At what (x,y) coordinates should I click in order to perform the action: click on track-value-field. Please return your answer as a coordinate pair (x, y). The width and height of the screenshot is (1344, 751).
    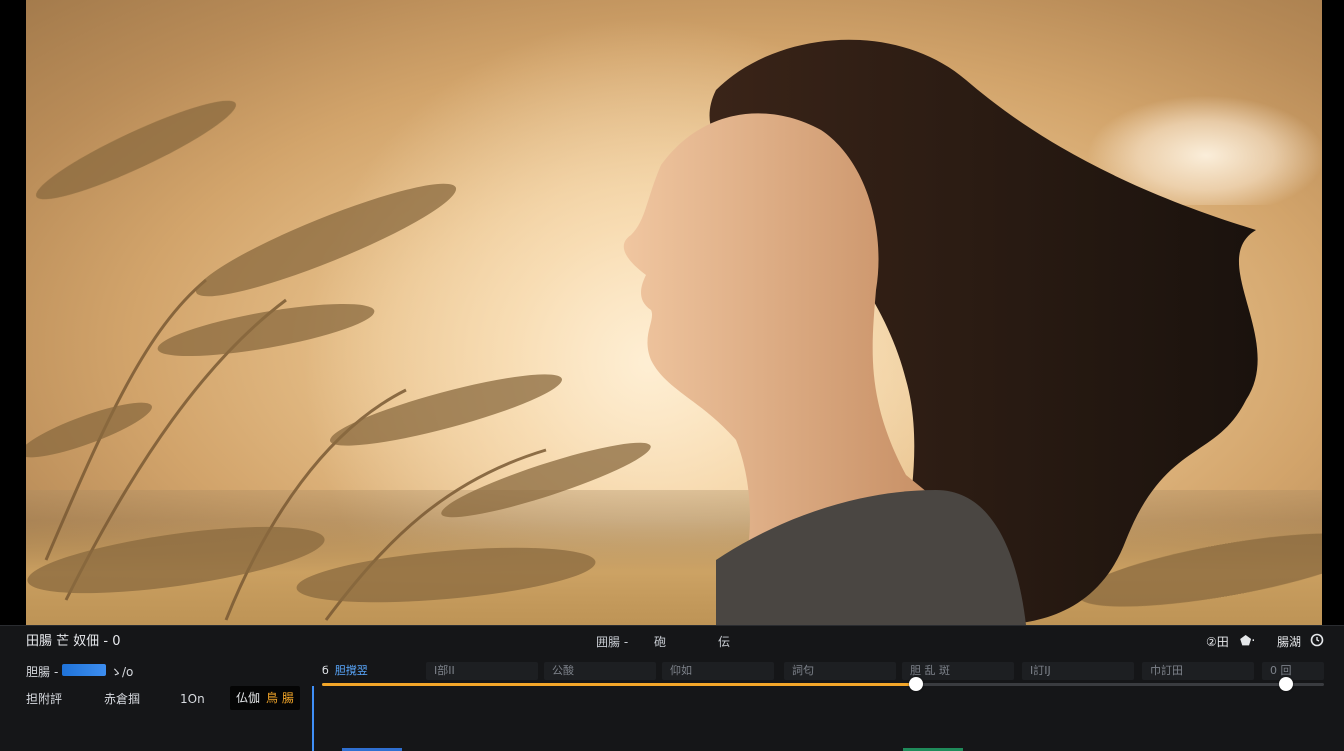
    Looking at the image, I should click on (84, 670).